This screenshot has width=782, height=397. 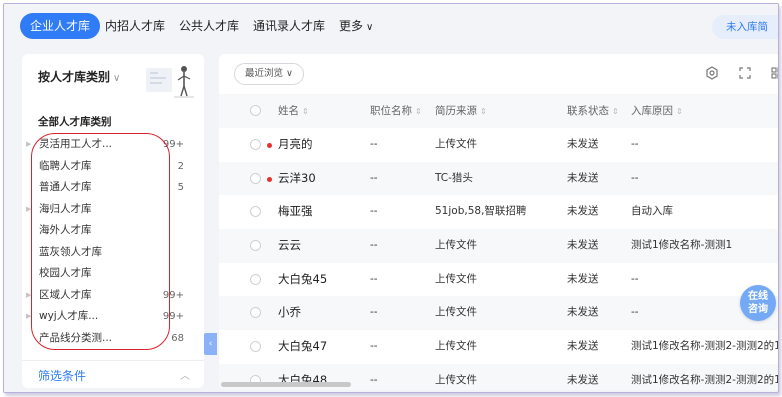 I want to click on category-item: 蓝灰领人才库, so click(x=113, y=253).